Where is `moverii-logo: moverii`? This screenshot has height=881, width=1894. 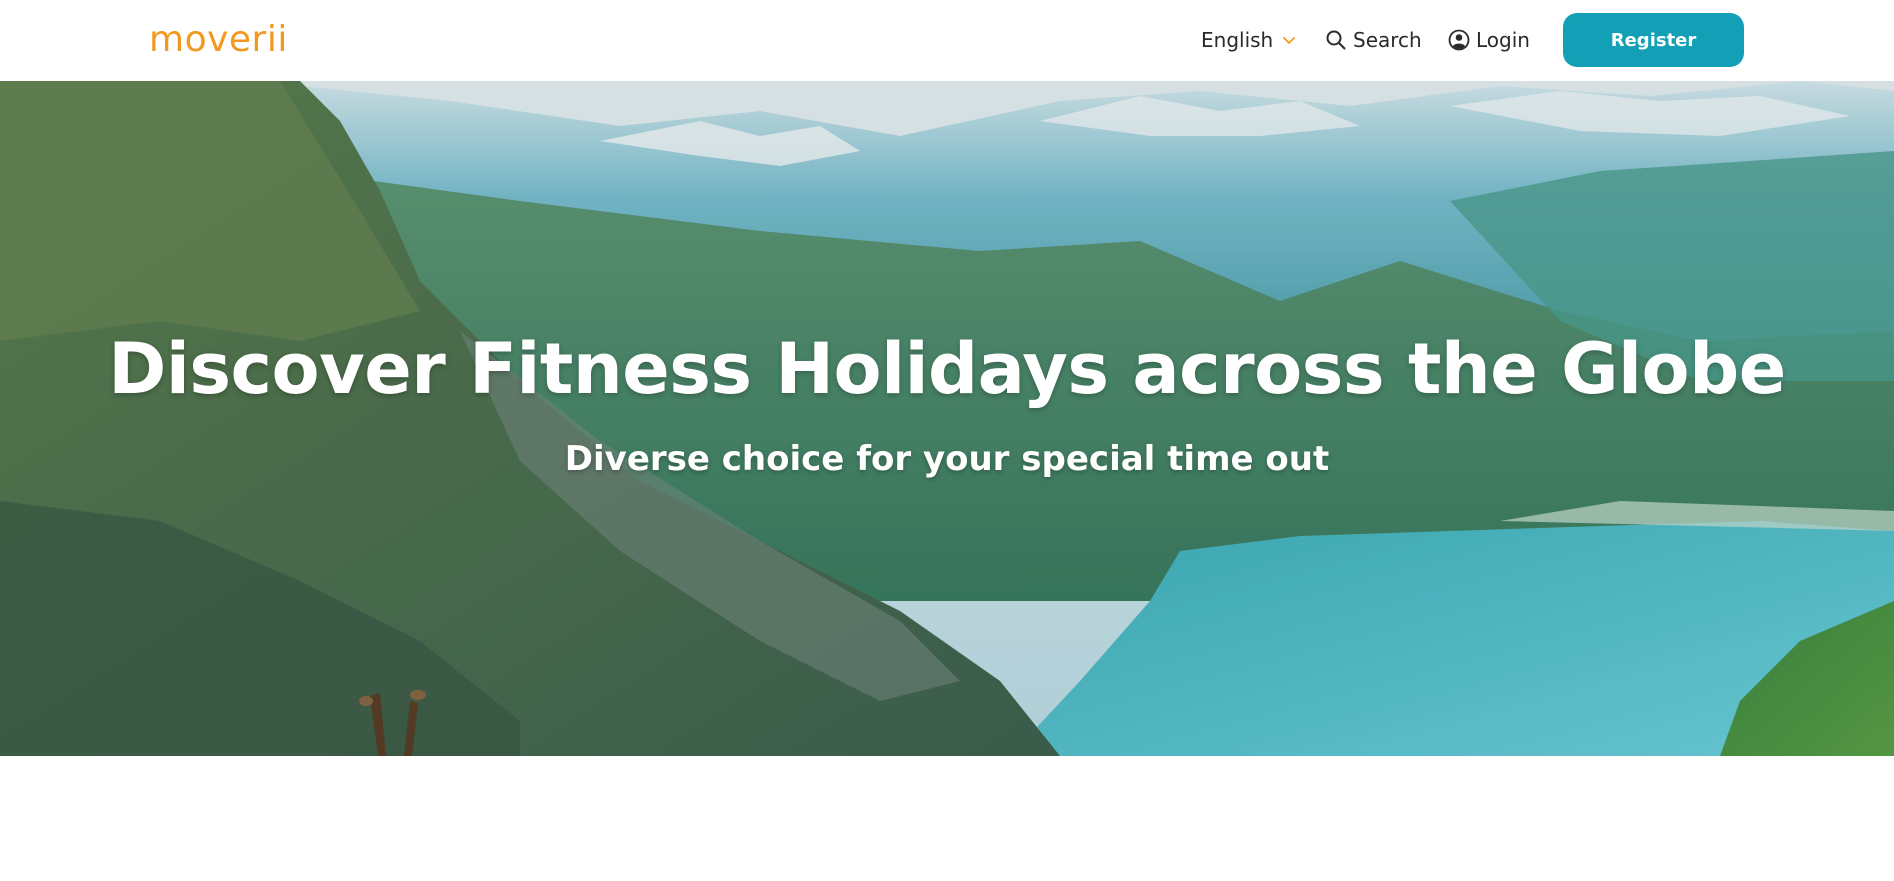
moverii-logo: moverii is located at coordinates (218, 40).